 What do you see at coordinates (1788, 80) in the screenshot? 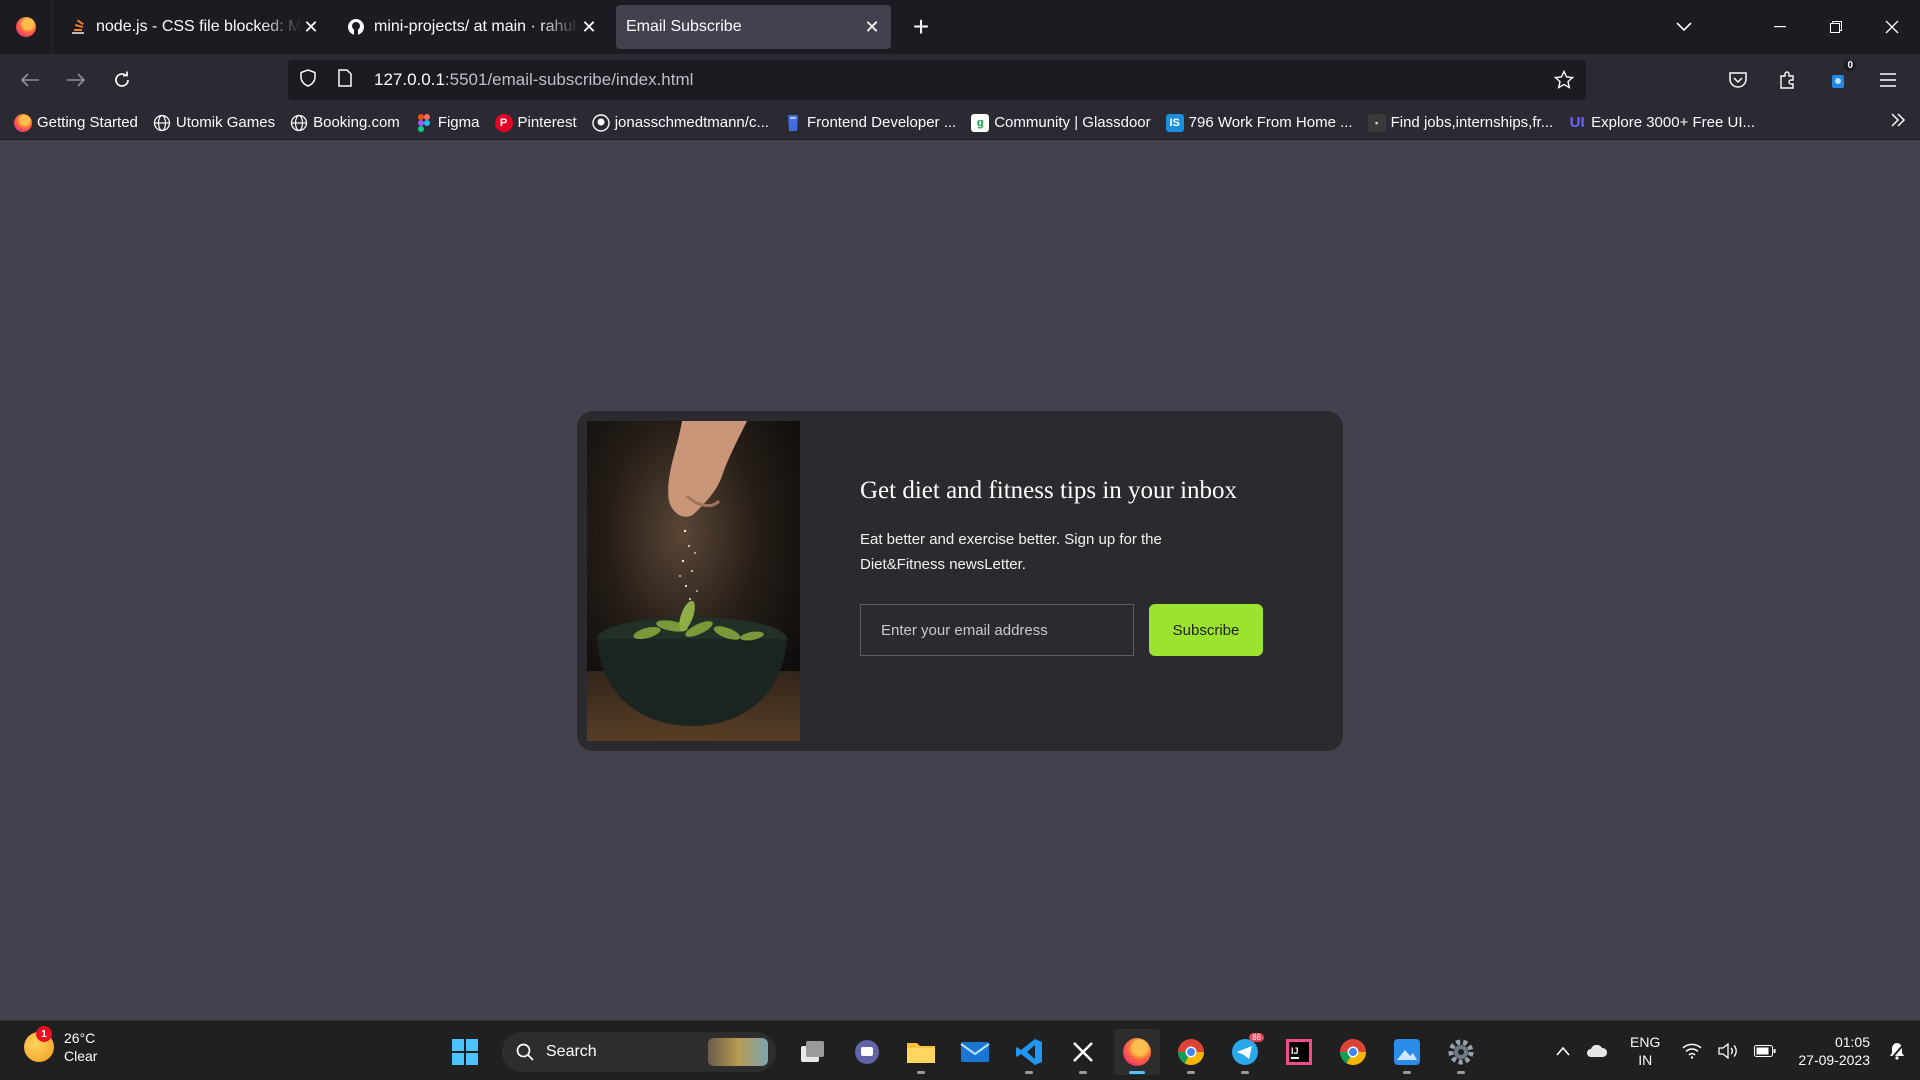
I see `extensions-puzzle-icon` at bounding box center [1788, 80].